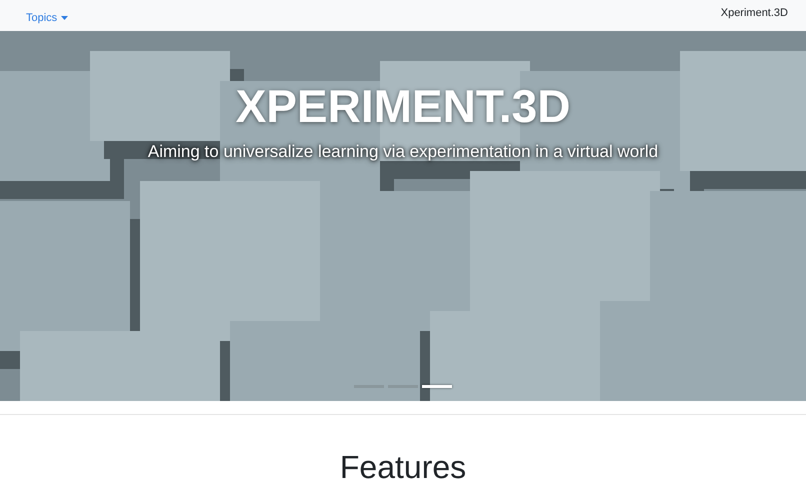 This screenshot has height=504, width=806. What do you see at coordinates (437, 386) in the screenshot?
I see `carousel-indicator` at bounding box center [437, 386].